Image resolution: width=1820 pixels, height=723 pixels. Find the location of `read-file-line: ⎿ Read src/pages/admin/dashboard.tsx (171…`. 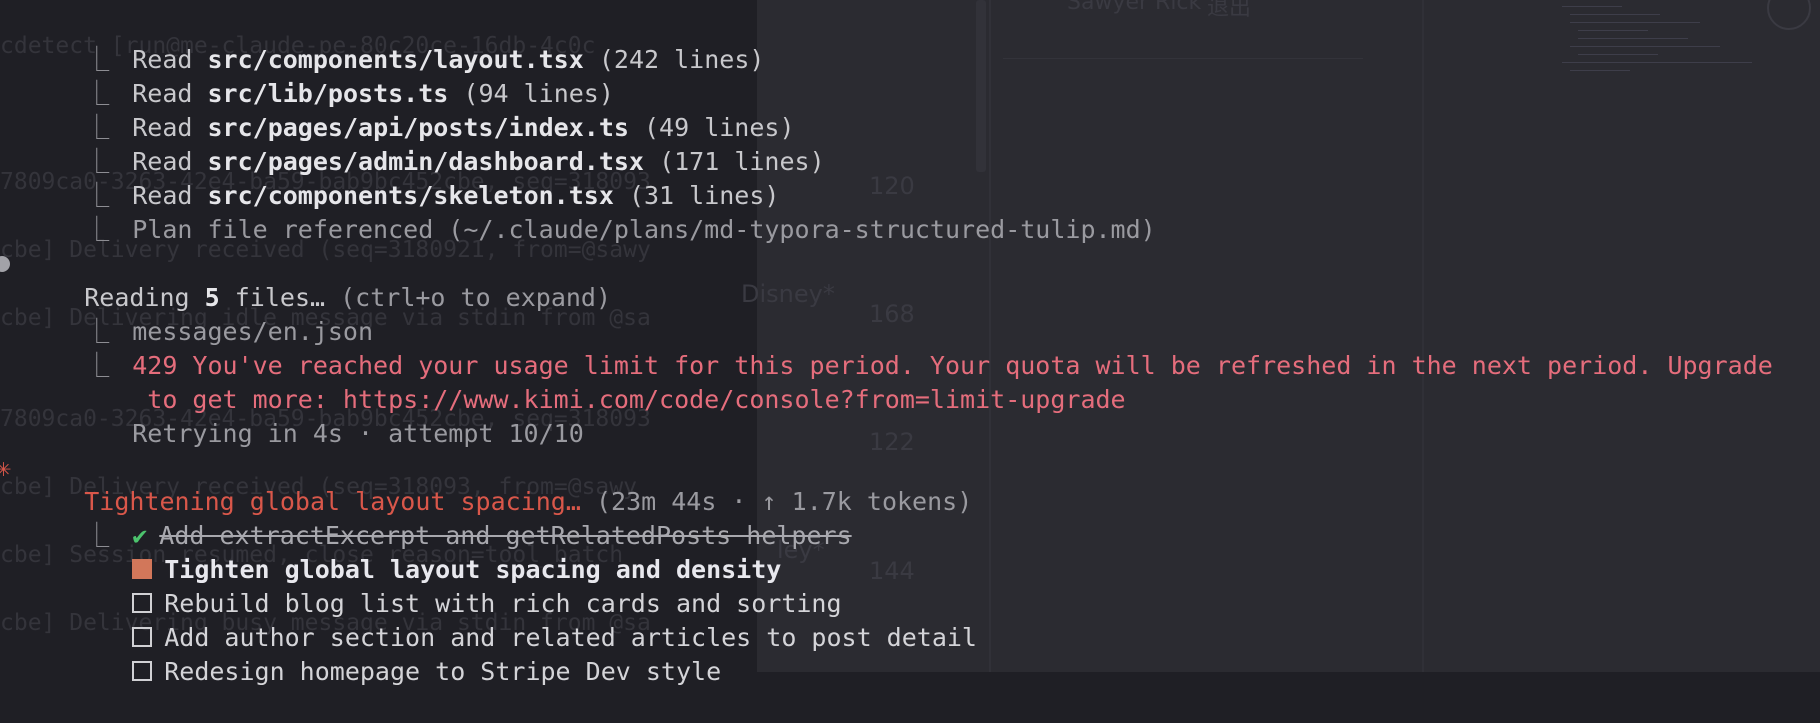

read-file-line: ⎿ Read src/pages/admin/dashboard.tsx (171… is located at coordinates (424, 143).